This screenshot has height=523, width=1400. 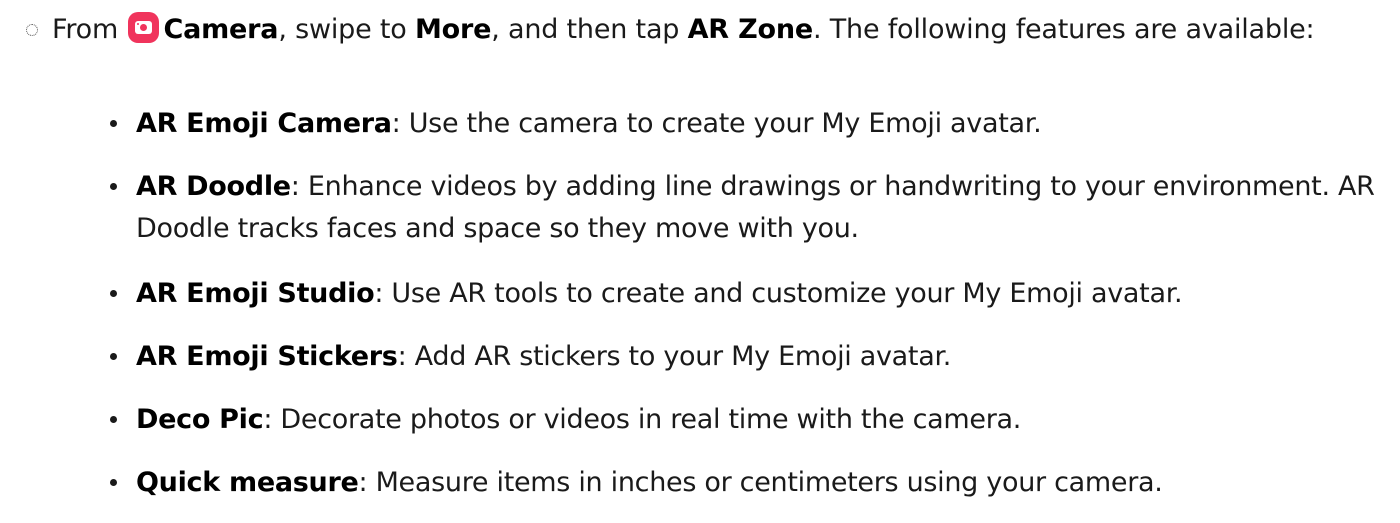 What do you see at coordinates (247, 482) in the screenshot?
I see `feature-term: Quick measure` at bounding box center [247, 482].